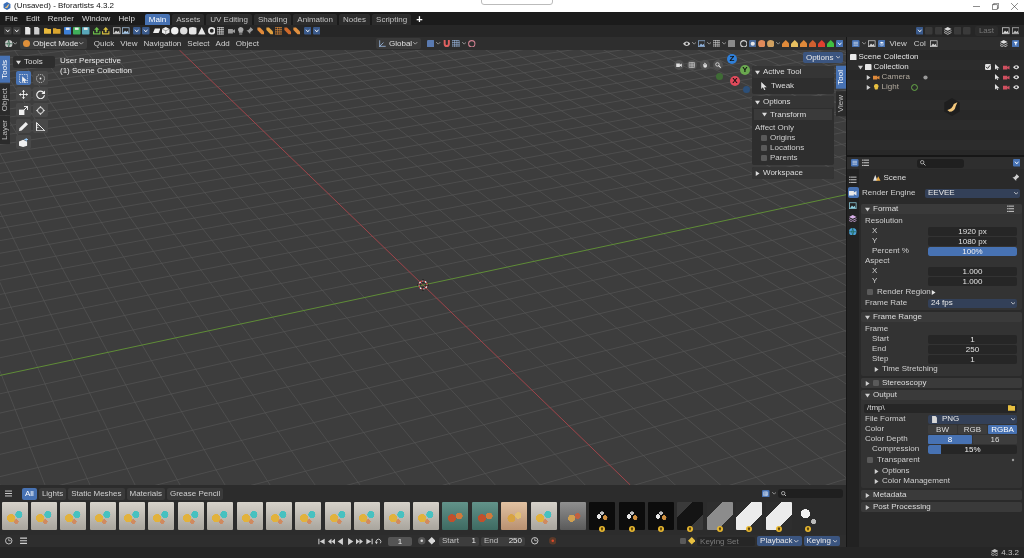 Image resolution: width=1024 pixels, height=558 pixels. I want to click on jump-end-icon, so click(369, 541).